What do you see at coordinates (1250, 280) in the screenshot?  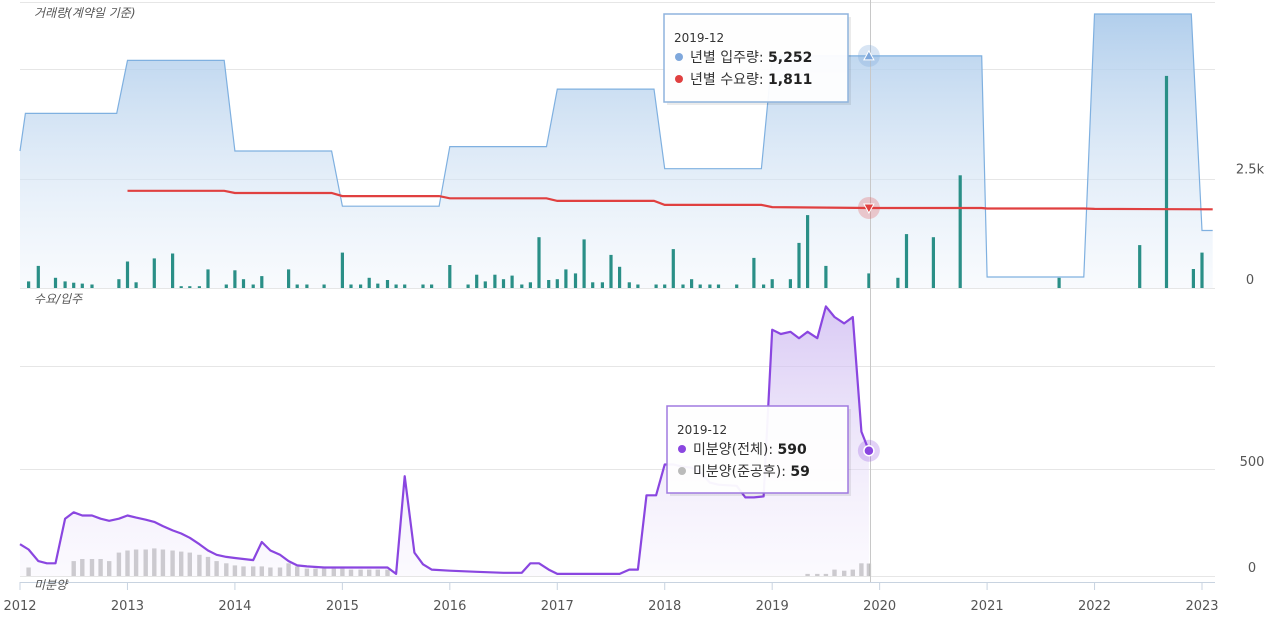 I see `top-ytick-label-0: 0` at bounding box center [1250, 280].